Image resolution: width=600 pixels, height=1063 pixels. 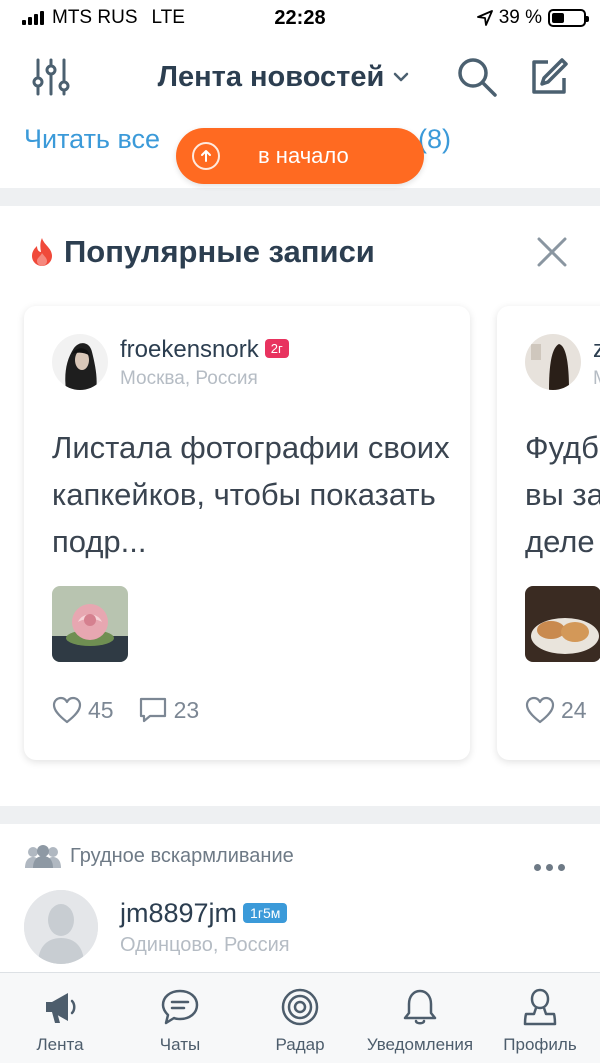 What do you see at coordinates (83, 710) in the screenshot?
I see `like-button: 45` at bounding box center [83, 710].